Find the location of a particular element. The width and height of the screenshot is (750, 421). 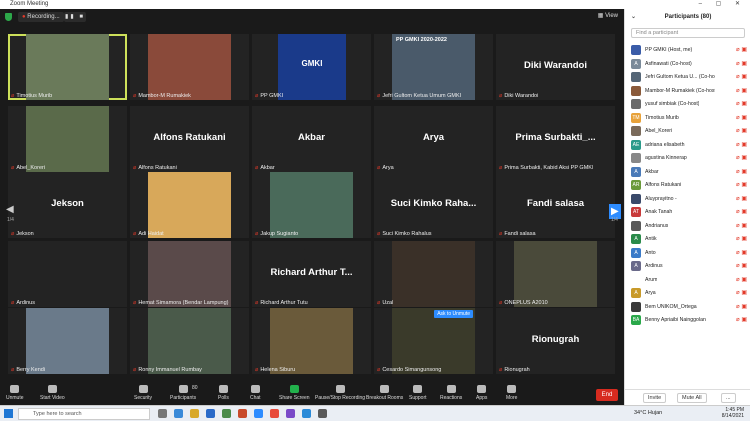

participants-button: Participants 80 is located at coordinates (184, 393).